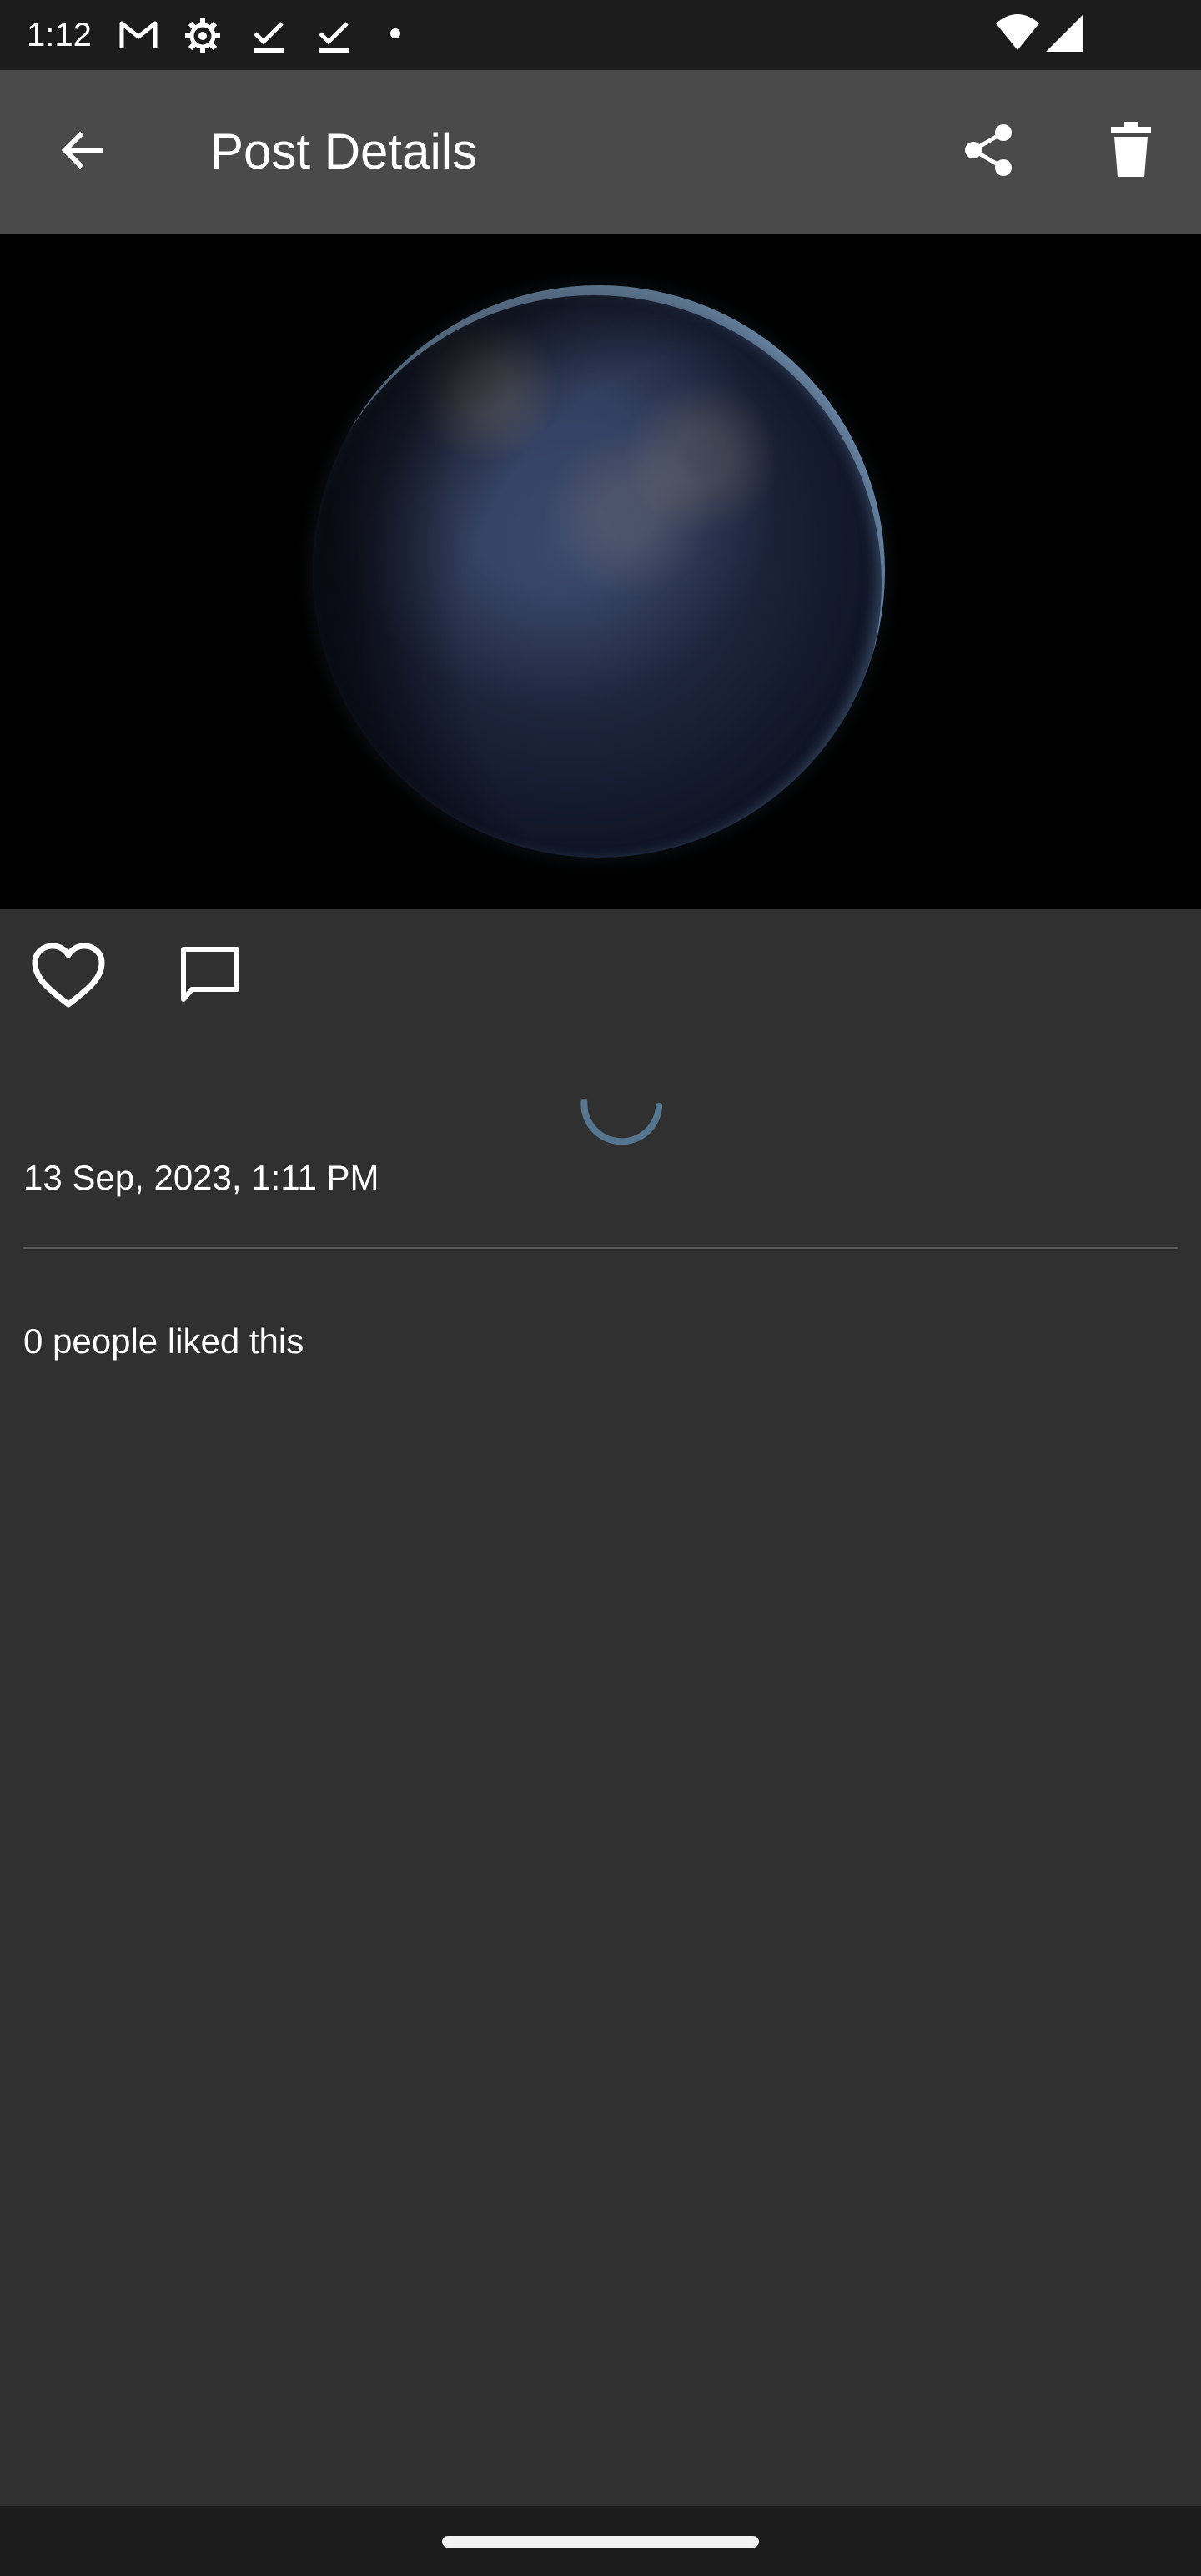 Image resolution: width=1201 pixels, height=2576 pixels. I want to click on back-button, so click(82, 152).